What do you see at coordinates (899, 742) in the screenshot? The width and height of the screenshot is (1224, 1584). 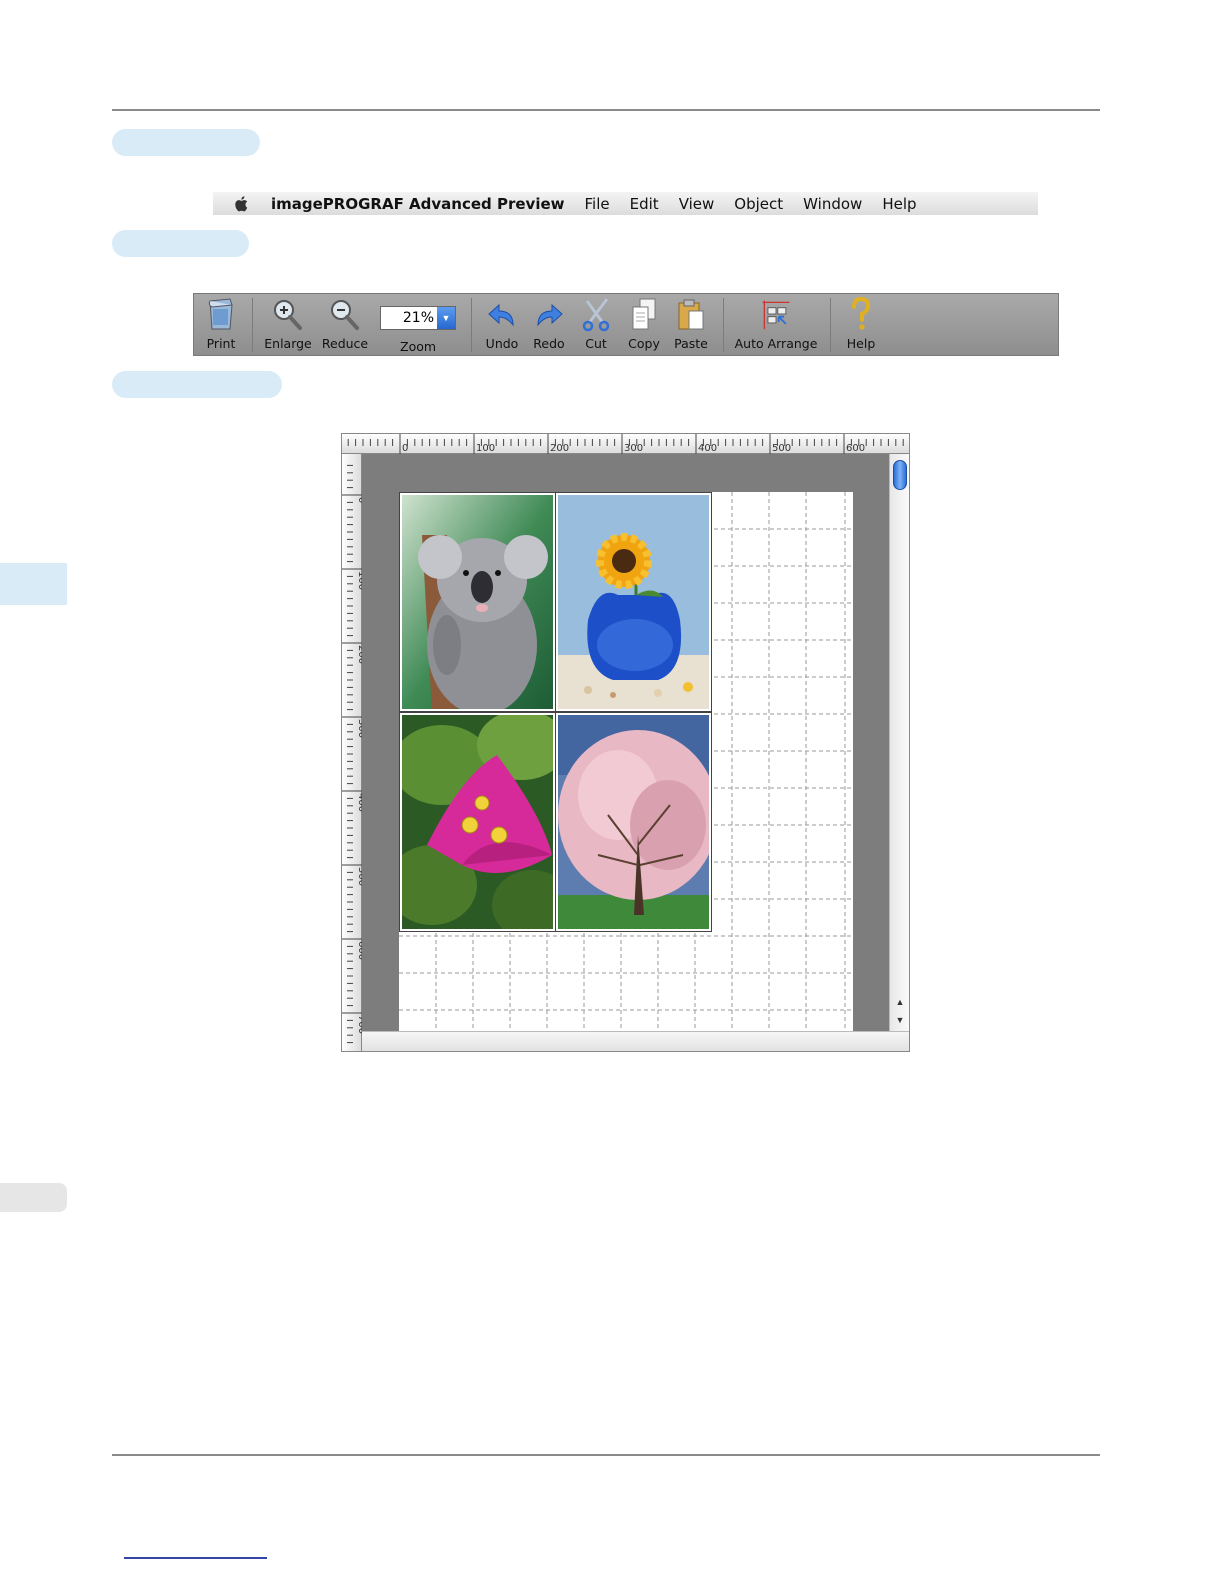 I see `vertical-scrollbar: ▲ ▼` at bounding box center [899, 742].